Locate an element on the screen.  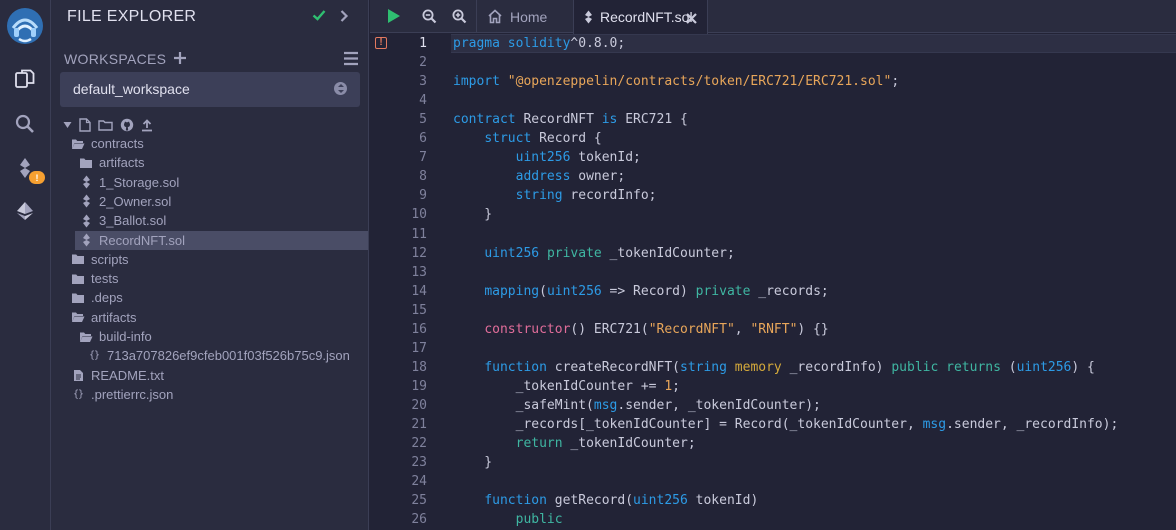
line-number: 25 is located at coordinates (419, 501).